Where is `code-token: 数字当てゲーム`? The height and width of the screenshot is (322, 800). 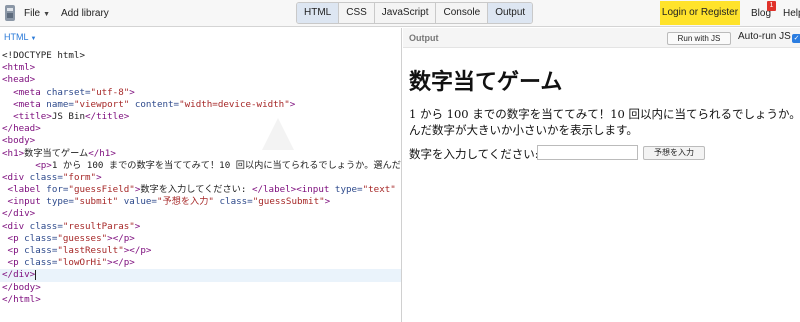
code-token: 数字当てゲーム is located at coordinates (56, 153).